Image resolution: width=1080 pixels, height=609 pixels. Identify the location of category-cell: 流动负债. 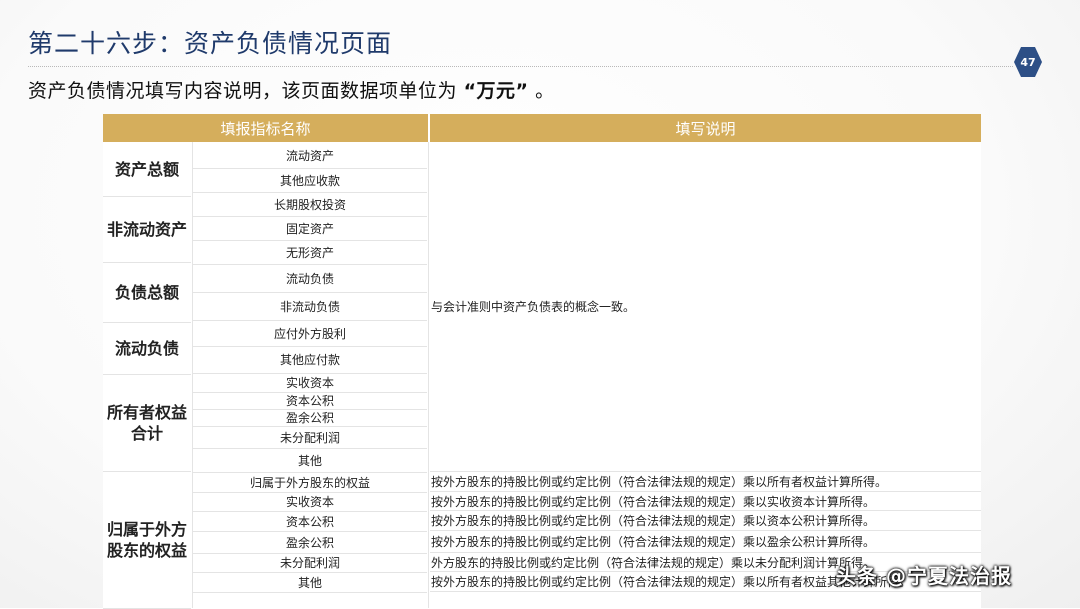
(147, 348).